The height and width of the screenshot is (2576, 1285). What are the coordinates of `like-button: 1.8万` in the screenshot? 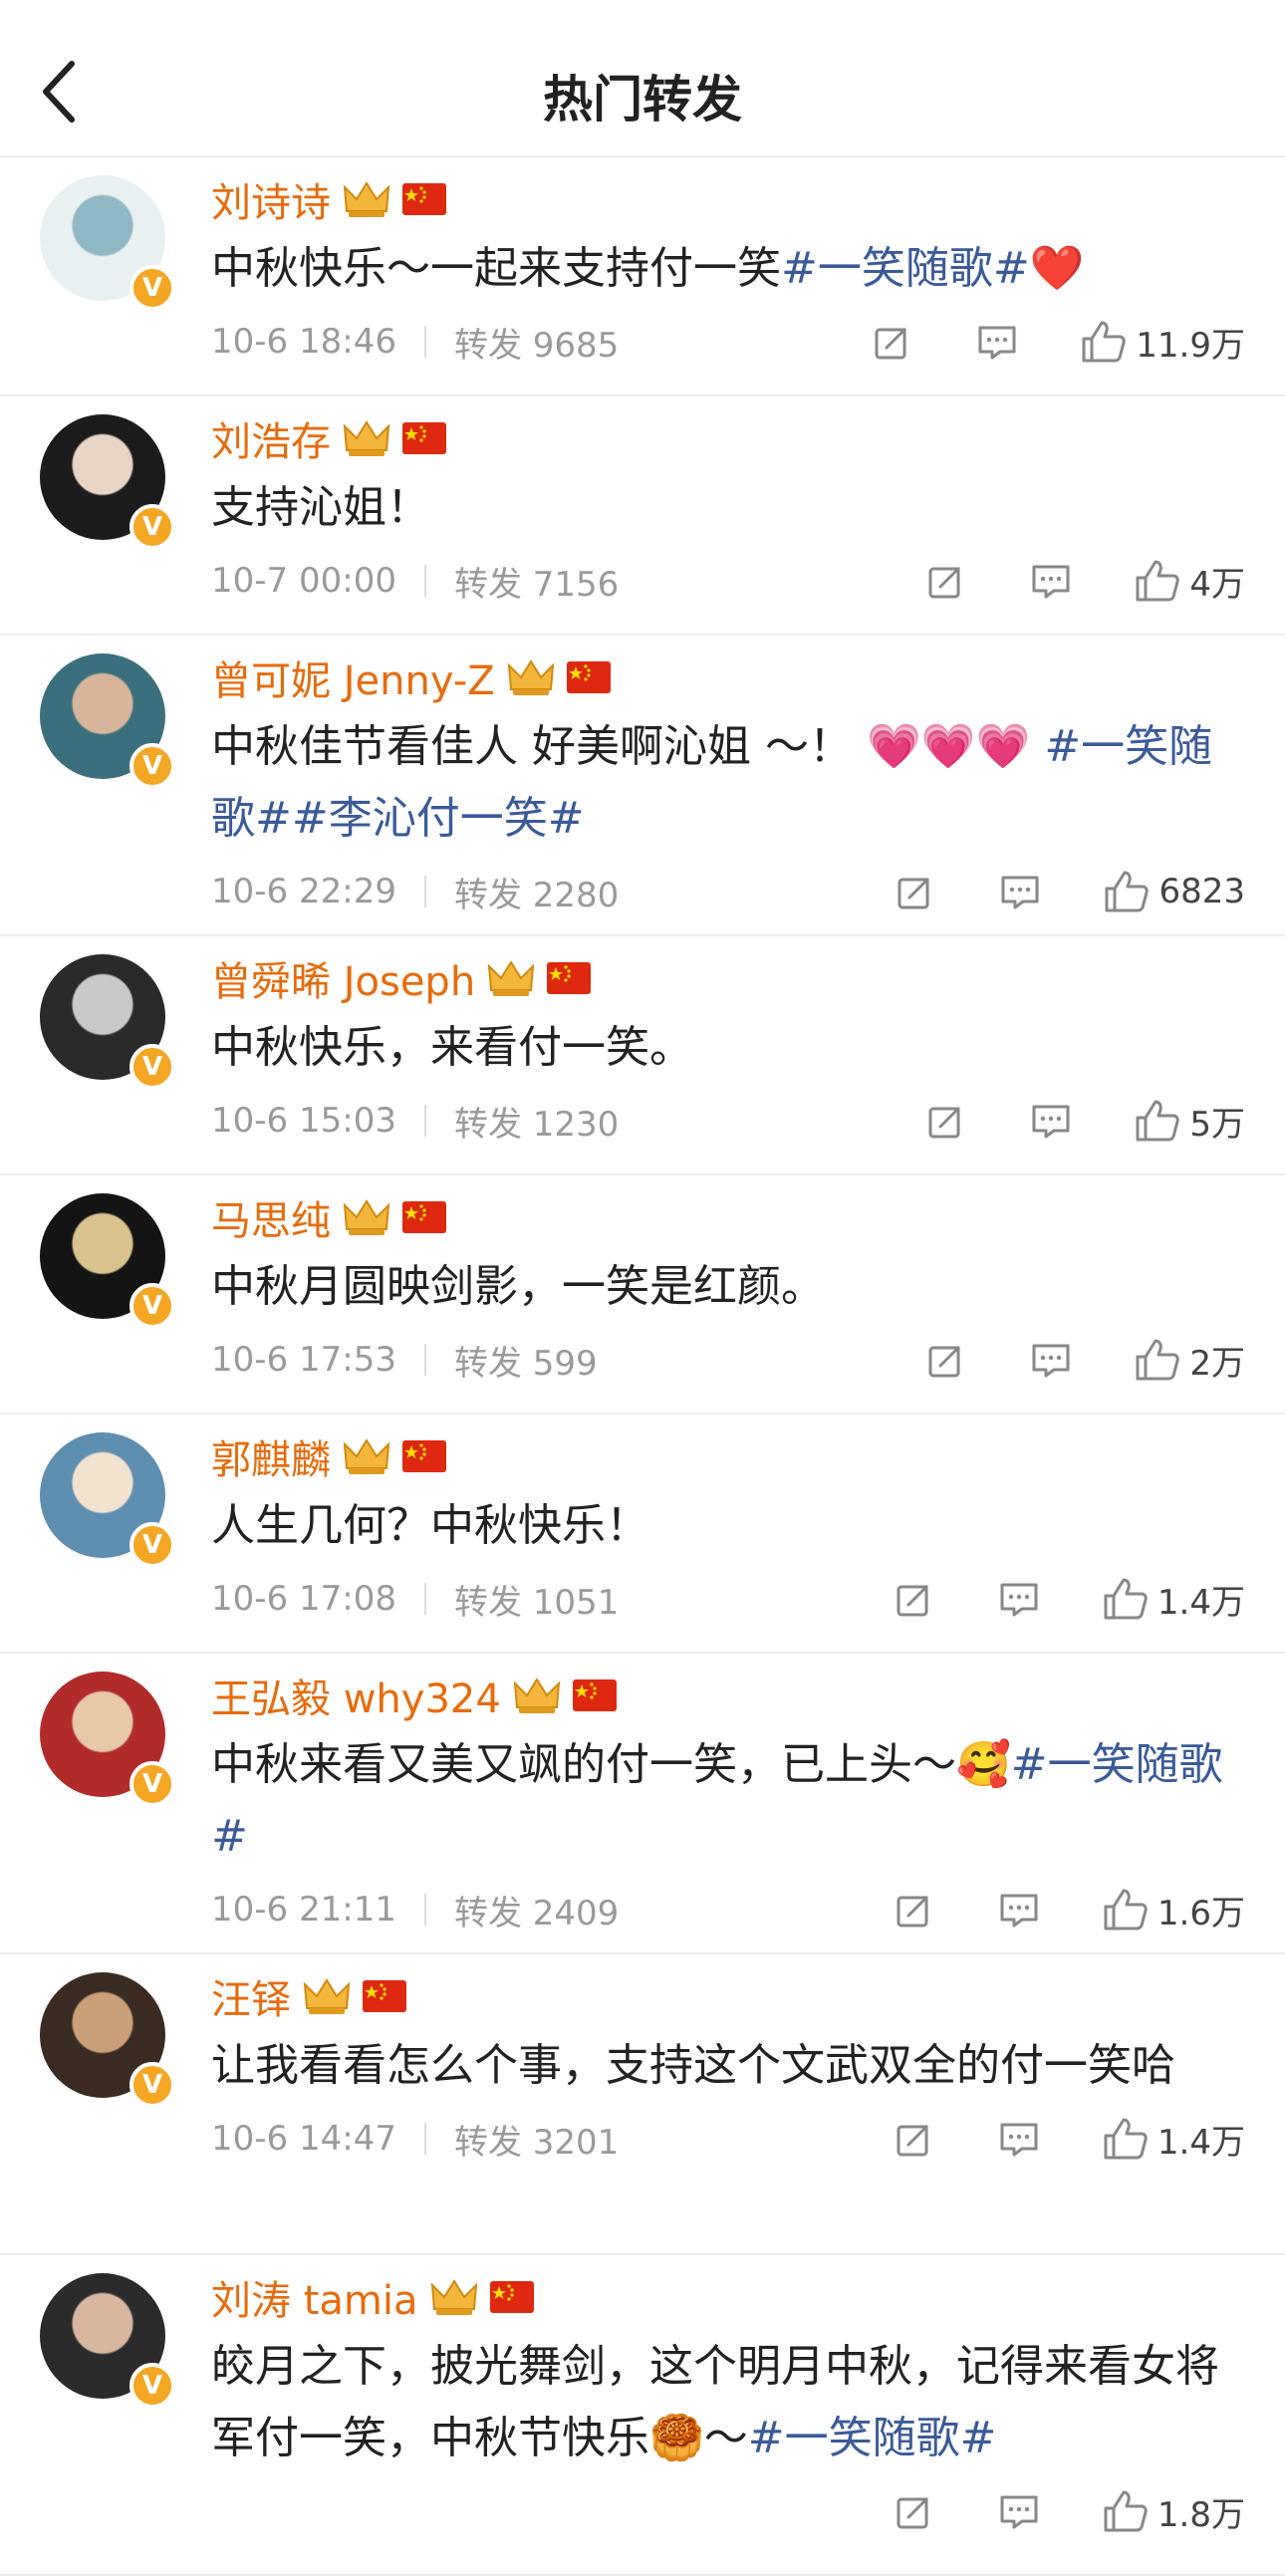 It's located at (1173, 2511).